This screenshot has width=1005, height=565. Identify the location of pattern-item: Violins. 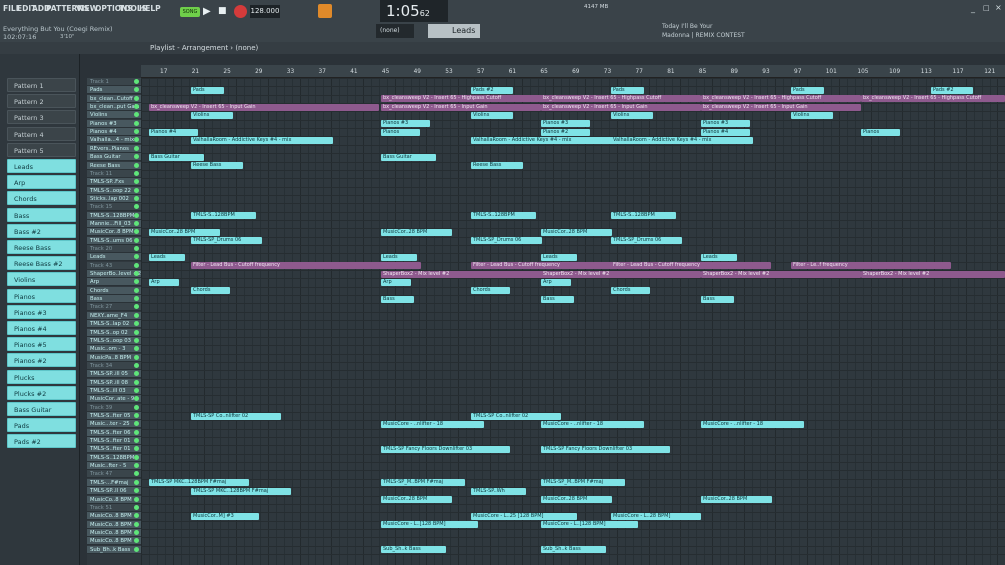
(41, 279).